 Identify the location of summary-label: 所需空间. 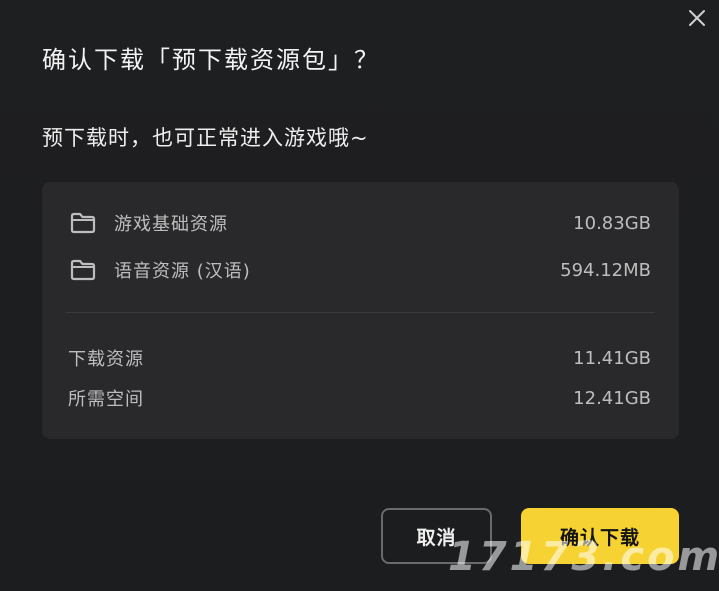
(106, 399).